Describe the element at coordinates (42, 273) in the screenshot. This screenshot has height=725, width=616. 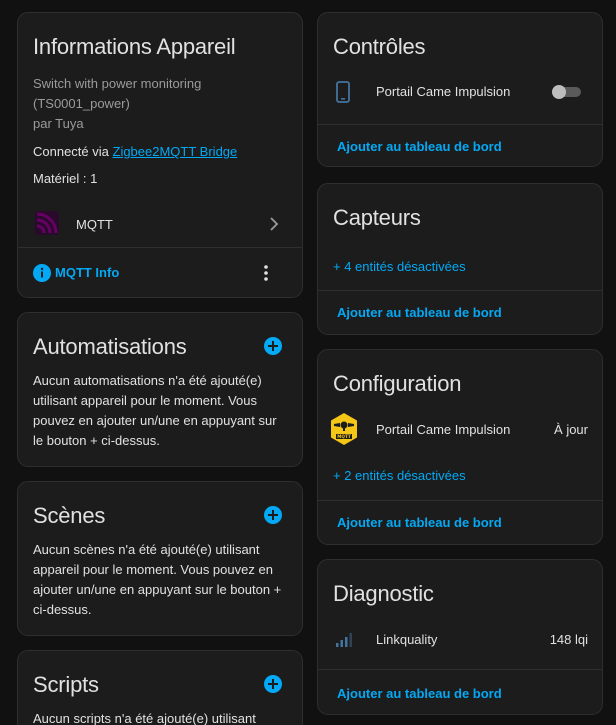
I see `info-circle-icon` at that location.